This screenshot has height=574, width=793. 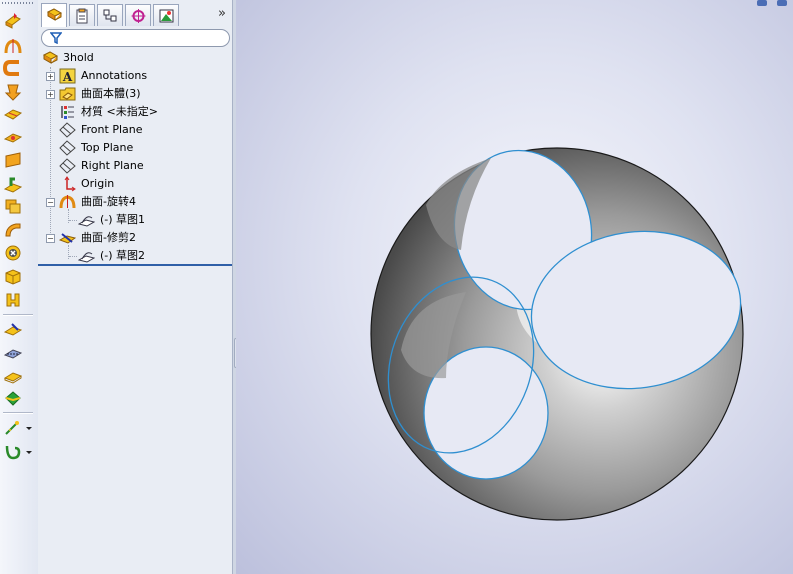 What do you see at coordinates (135, 265) in the screenshot?
I see `rollback-bar` at bounding box center [135, 265].